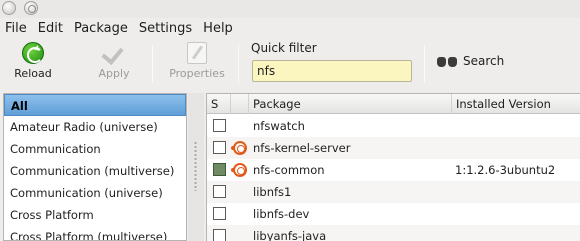 The height and width of the screenshot is (241, 580). I want to click on menu-help: Help, so click(218, 28).